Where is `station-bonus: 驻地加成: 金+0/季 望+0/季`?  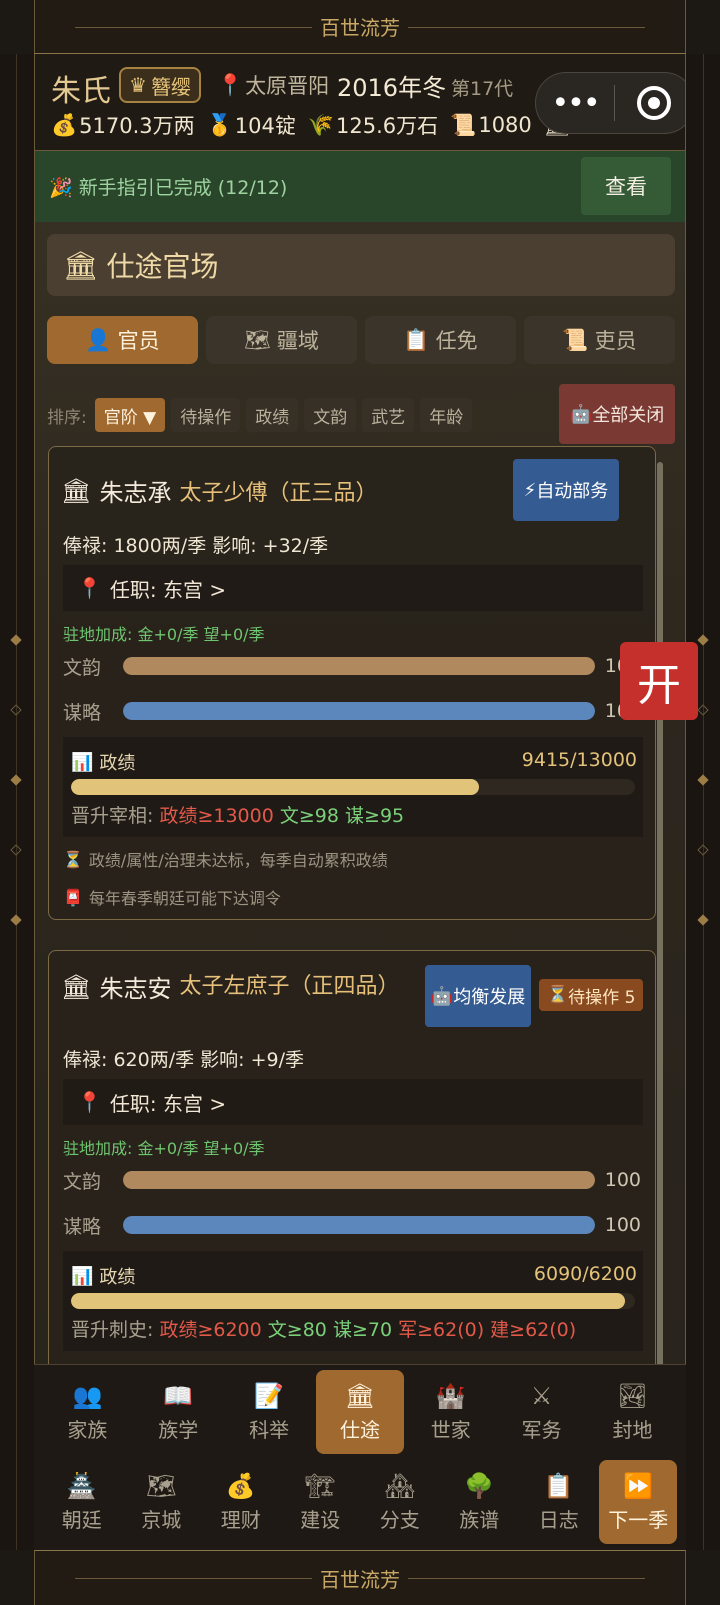 station-bonus: 驻地加成: 金+0/季 望+0/季 is located at coordinates (164, 634).